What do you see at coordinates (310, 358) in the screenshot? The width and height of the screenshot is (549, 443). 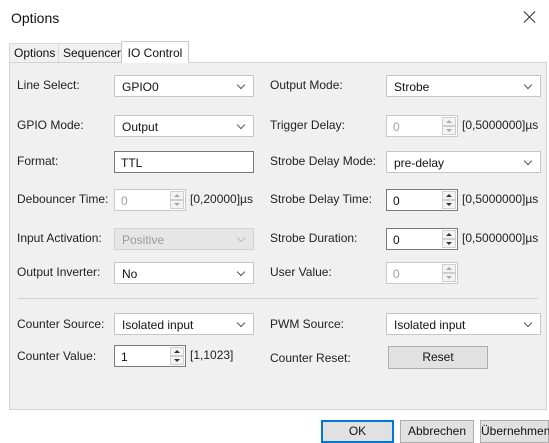 I see `counter-reset-label: Counter Reset:` at bounding box center [310, 358].